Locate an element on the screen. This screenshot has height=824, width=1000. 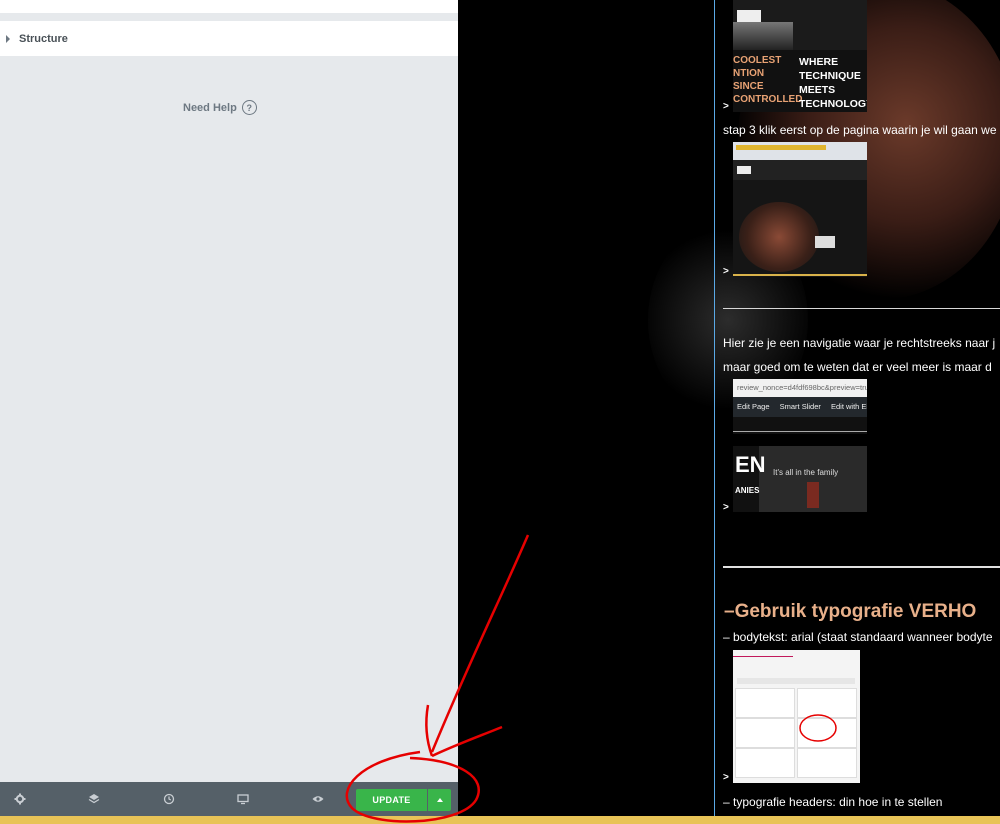
thumb-menu-item: Smart Slider is located at coordinates (800, 406).